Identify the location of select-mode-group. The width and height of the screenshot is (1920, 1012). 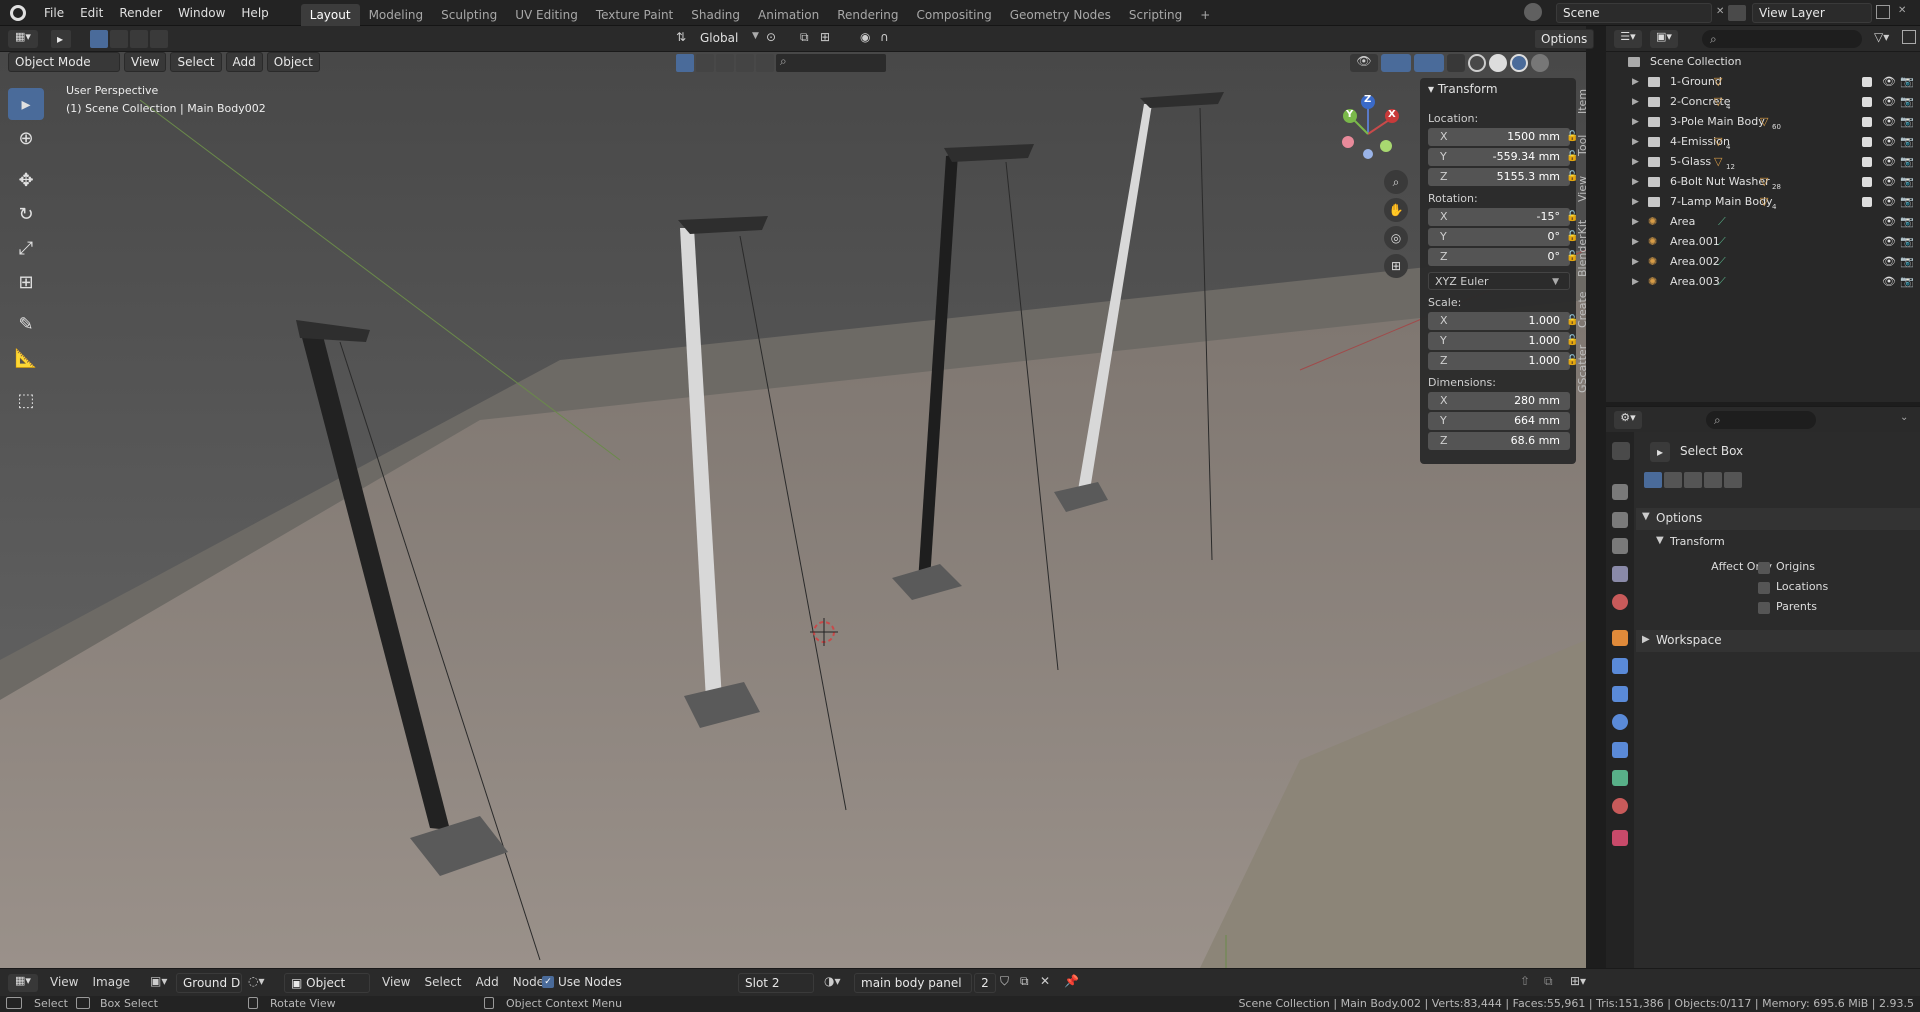
(135, 39).